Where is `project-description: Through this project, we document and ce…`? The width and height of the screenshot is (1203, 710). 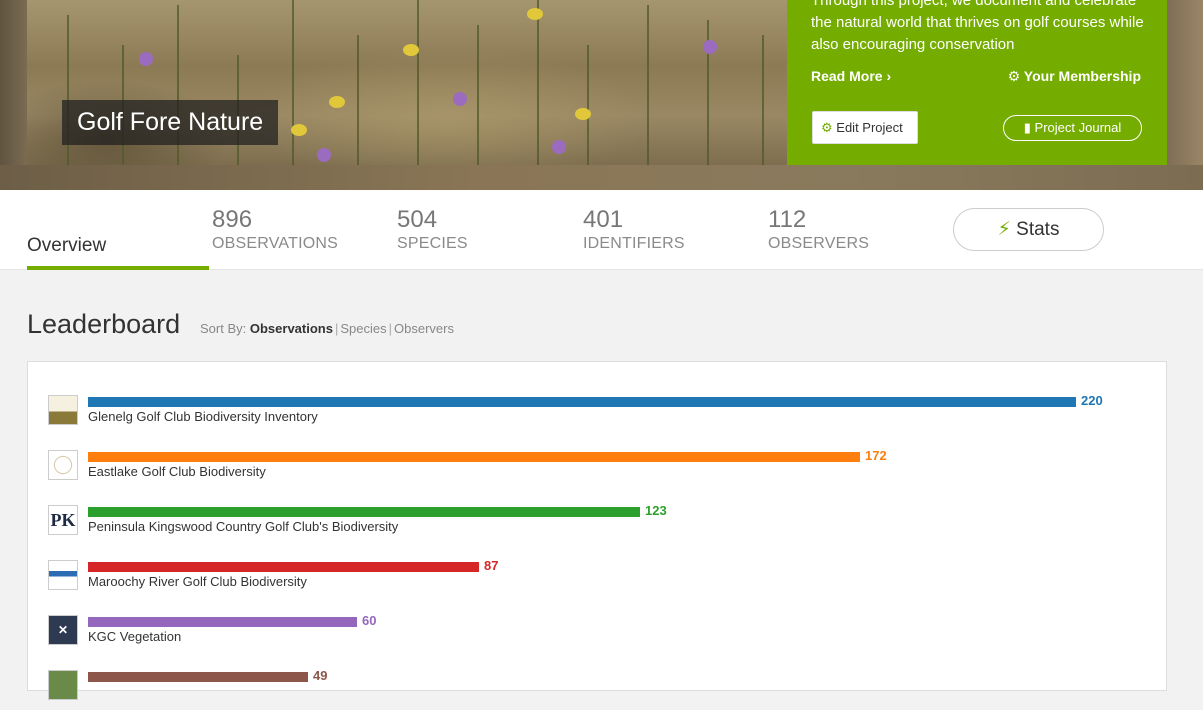
project-description: Through this project, we document and ce… is located at coordinates (977, 26).